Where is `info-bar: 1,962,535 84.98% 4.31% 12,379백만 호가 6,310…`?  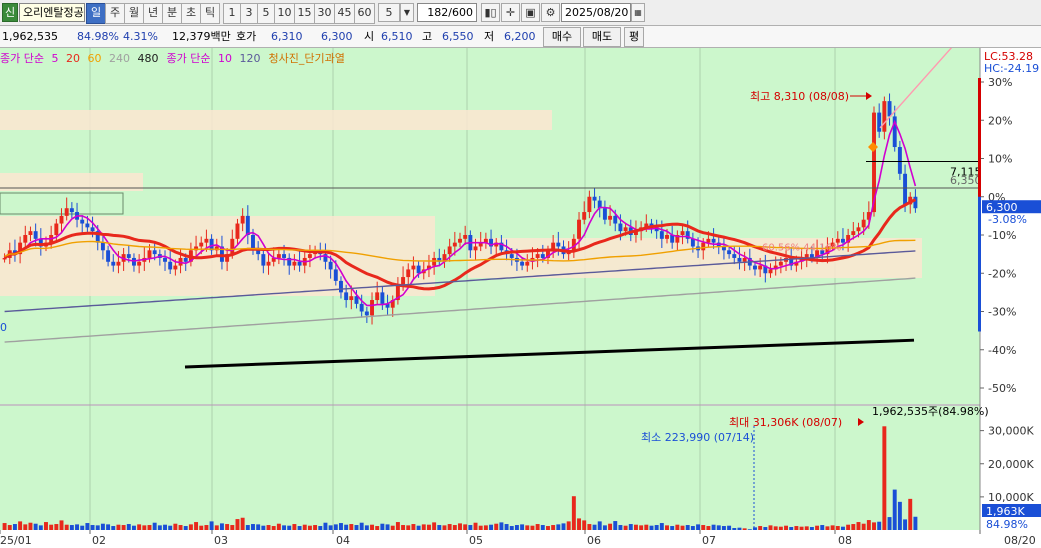
info-bar: 1,962,535 84.98% 4.31% 12,379백만 호가 6,310… is located at coordinates (520, 37).